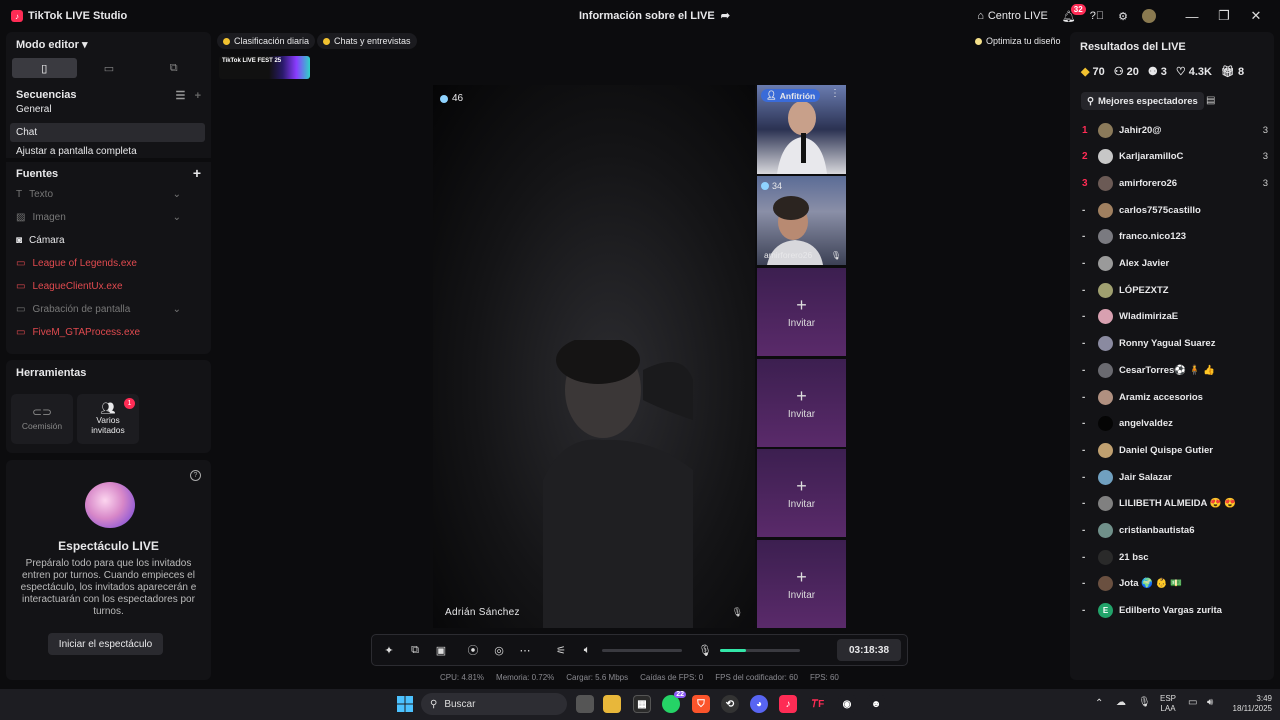 This screenshot has width=1280, height=720. What do you see at coordinates (836, 255) in the screenshot?
I see `guest-mic-icon: 🎙︎` at bounding box center [836, 255].